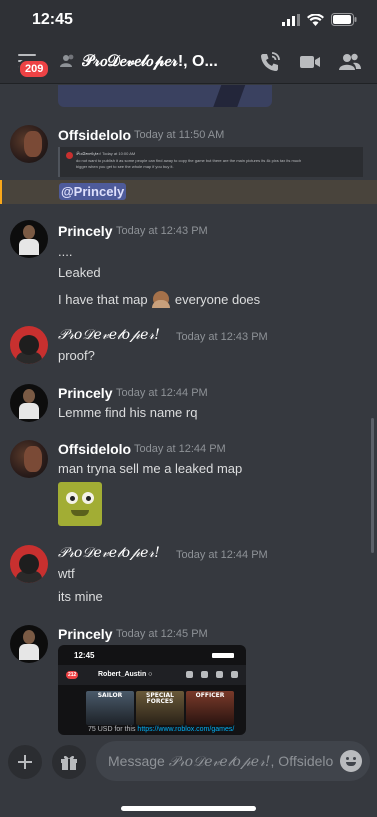 This screenshot has height=817, width=377. I want to click on message-composer: Message 𝒫𝓇𝑜𝒟𝑒𝓋𝑒𝓁𝑜𝓅𝑒𝓇!, Offsidelolo, so click(188, 776).